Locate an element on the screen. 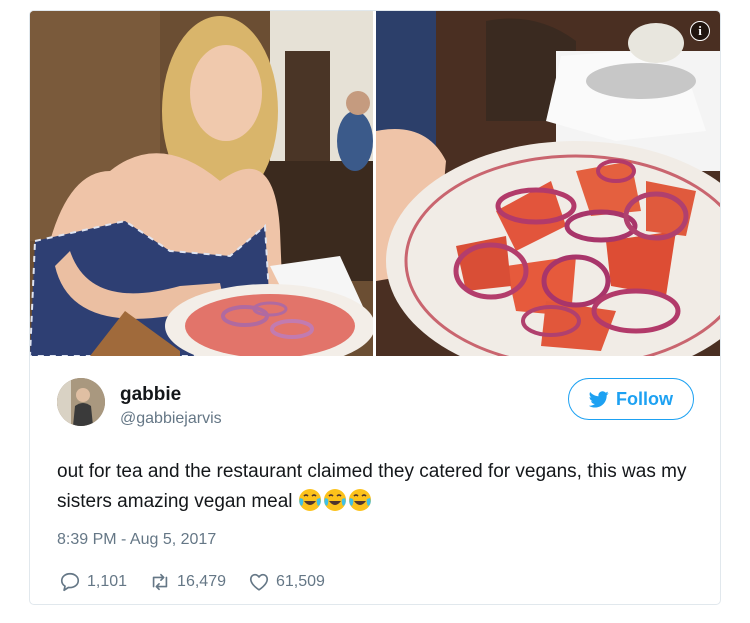  avatar is located at coordinates (81, 402).